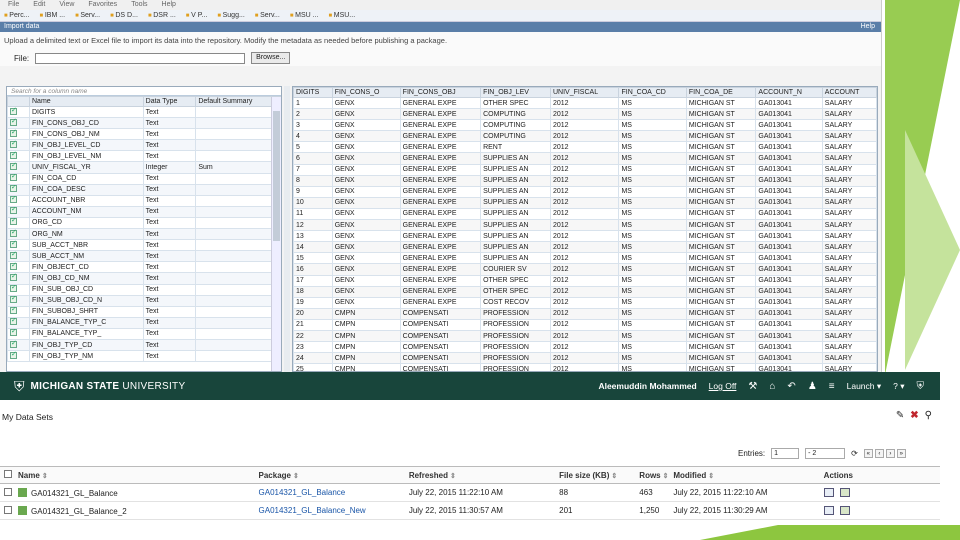 The width and height of the screenshot is (960, 540). I want to click on package-link: GA014321_GL_Balance_New, so click(312, 510).